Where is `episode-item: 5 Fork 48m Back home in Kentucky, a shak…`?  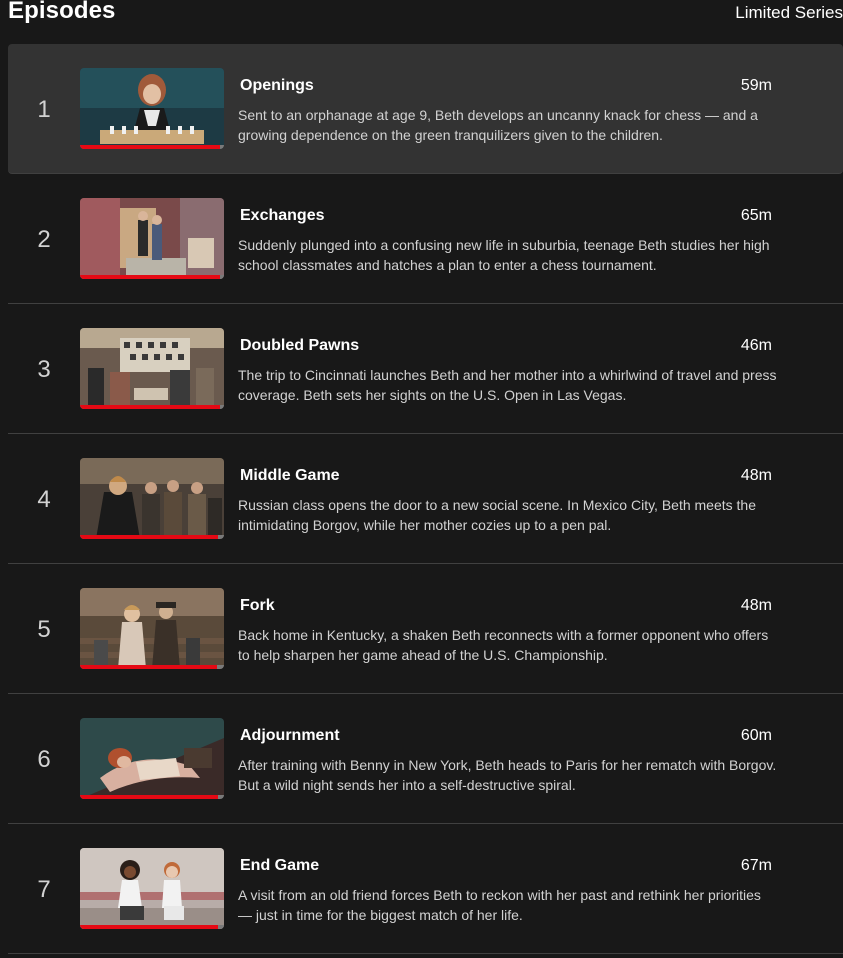
episode-item: 5 Fork 48m Back home in Kentucky, a shak… is located at coordinates (425, 629).